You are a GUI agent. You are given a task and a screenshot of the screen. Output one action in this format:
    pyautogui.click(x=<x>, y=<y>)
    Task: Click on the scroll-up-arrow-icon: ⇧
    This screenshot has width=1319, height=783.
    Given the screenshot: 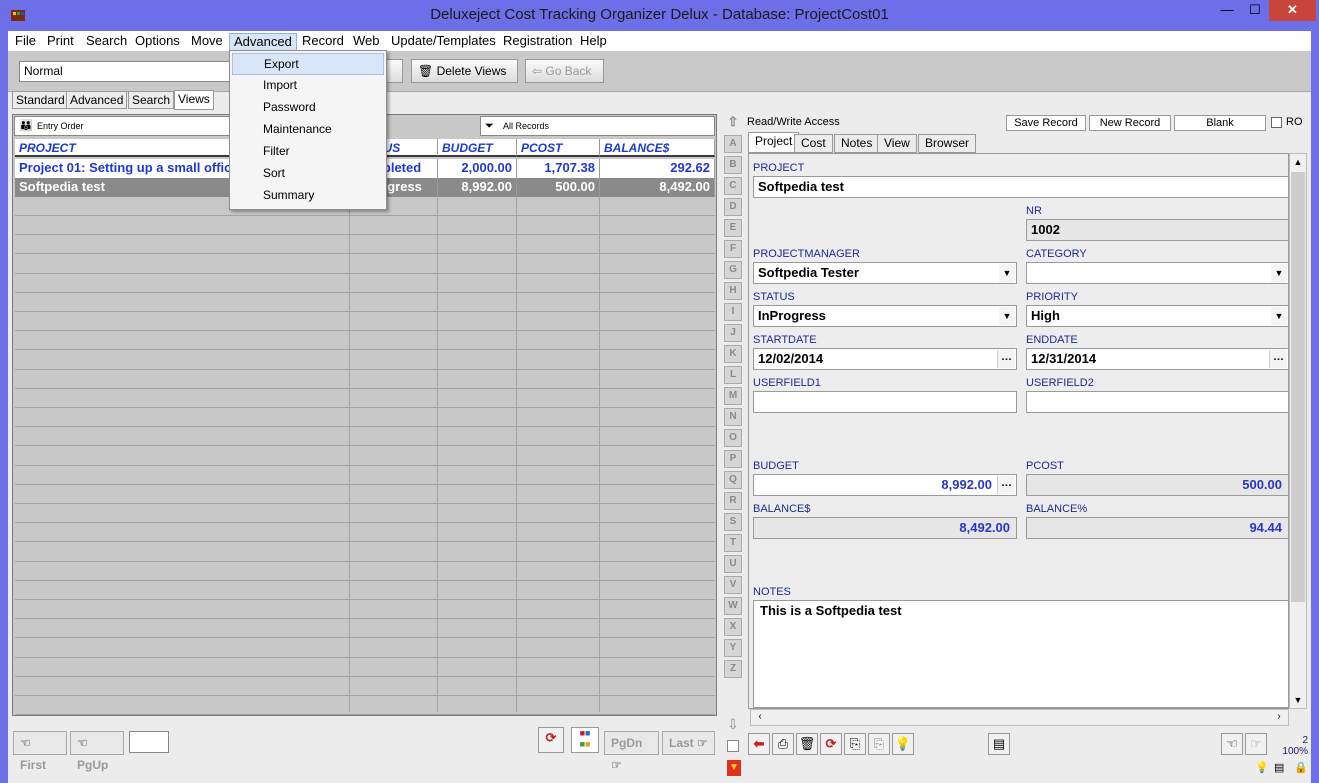 What is the action you would take?
    pyautogui.click(x=733, y=123)
    